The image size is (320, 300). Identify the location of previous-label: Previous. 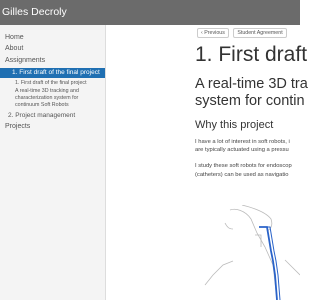
(214, 33).